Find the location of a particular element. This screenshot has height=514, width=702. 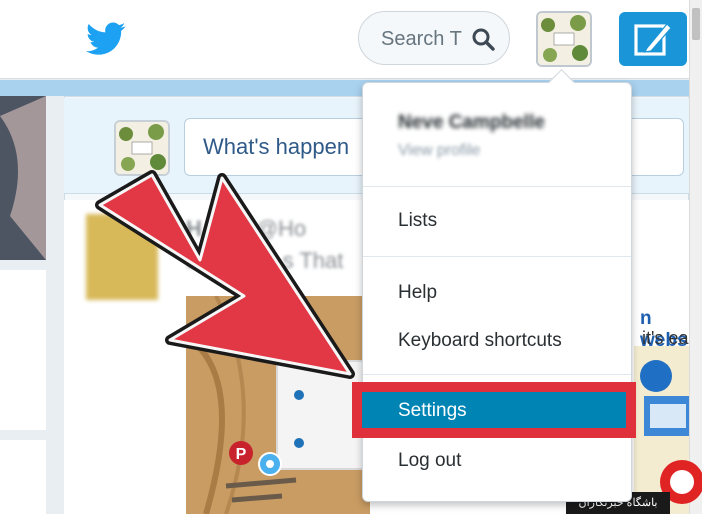

profile-name: Neve Campbelle is located at coordinates (471, 123).